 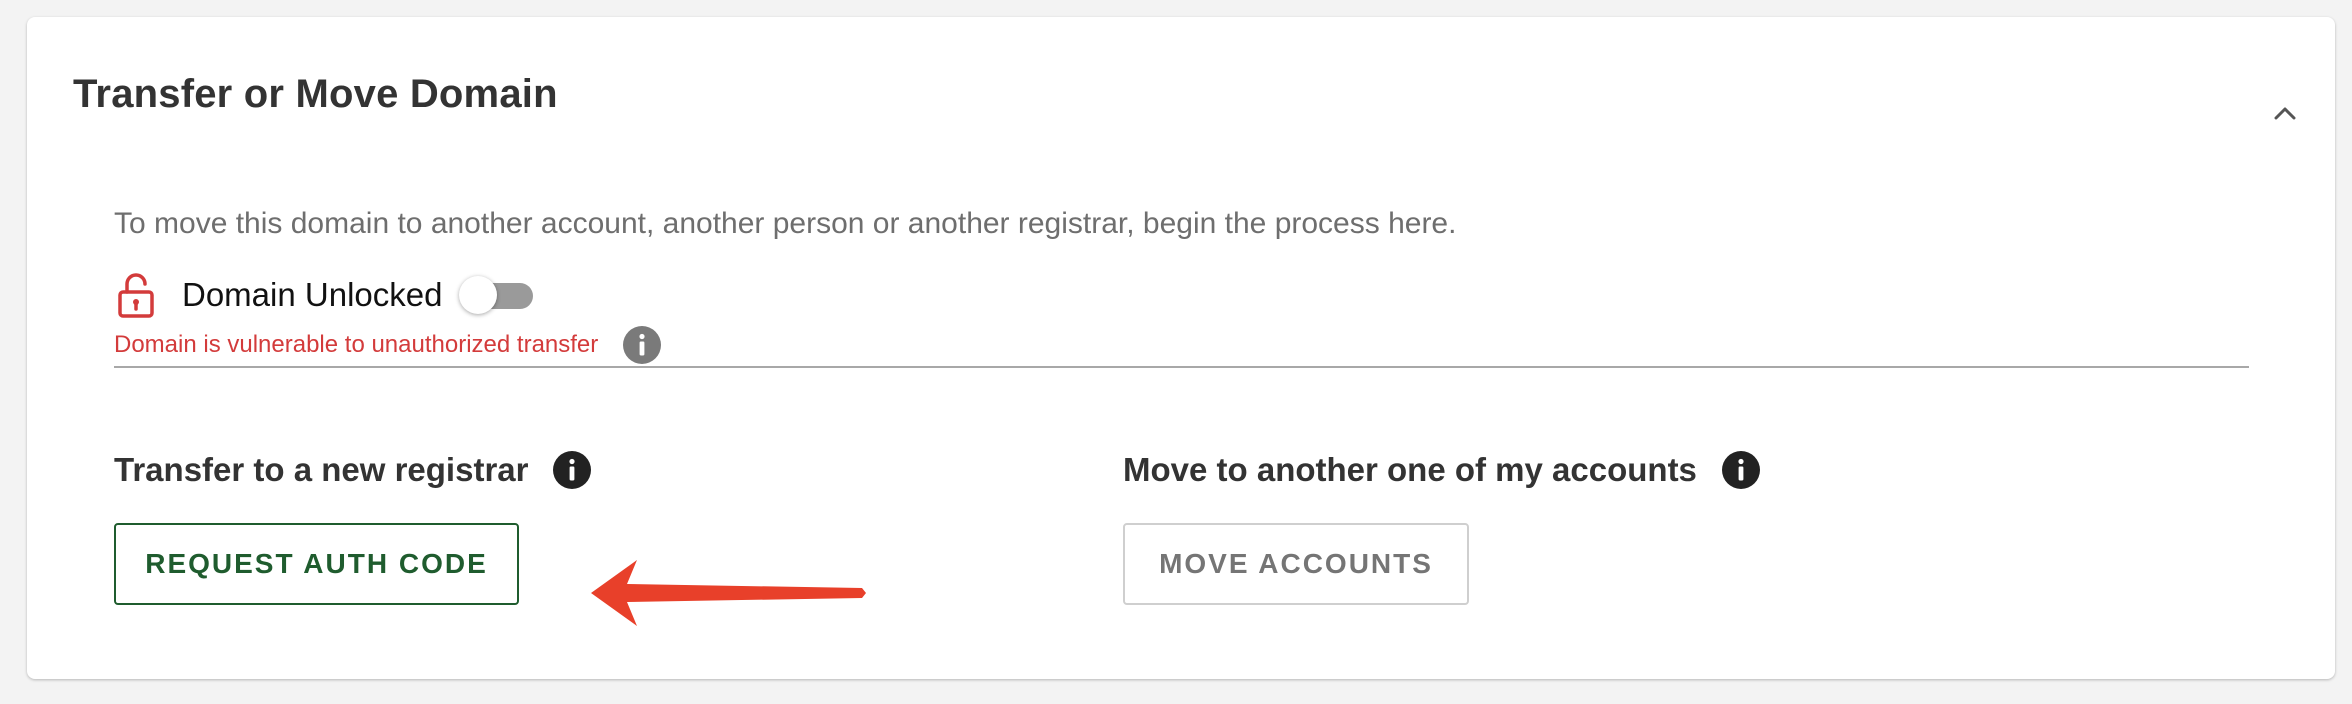 I want to click on unlocked-padlock-icon, so click(x=136, y=295).